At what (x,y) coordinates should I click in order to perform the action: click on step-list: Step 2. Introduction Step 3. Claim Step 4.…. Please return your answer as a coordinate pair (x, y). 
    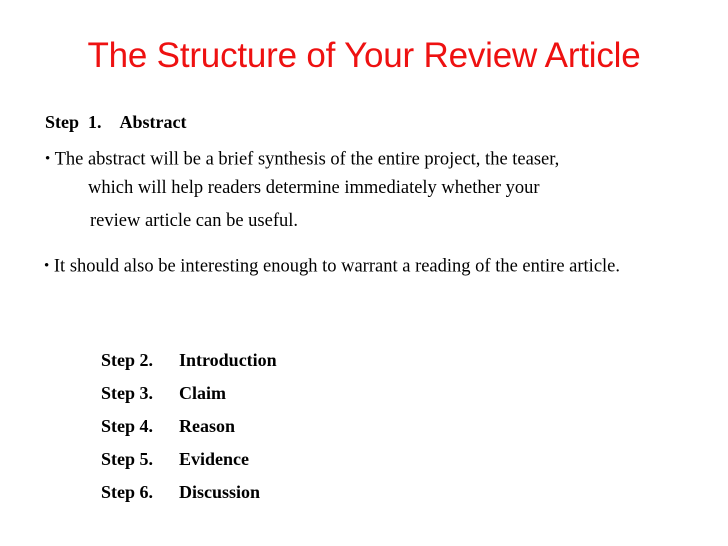
    Looking at the image, I should click on (171, 406).